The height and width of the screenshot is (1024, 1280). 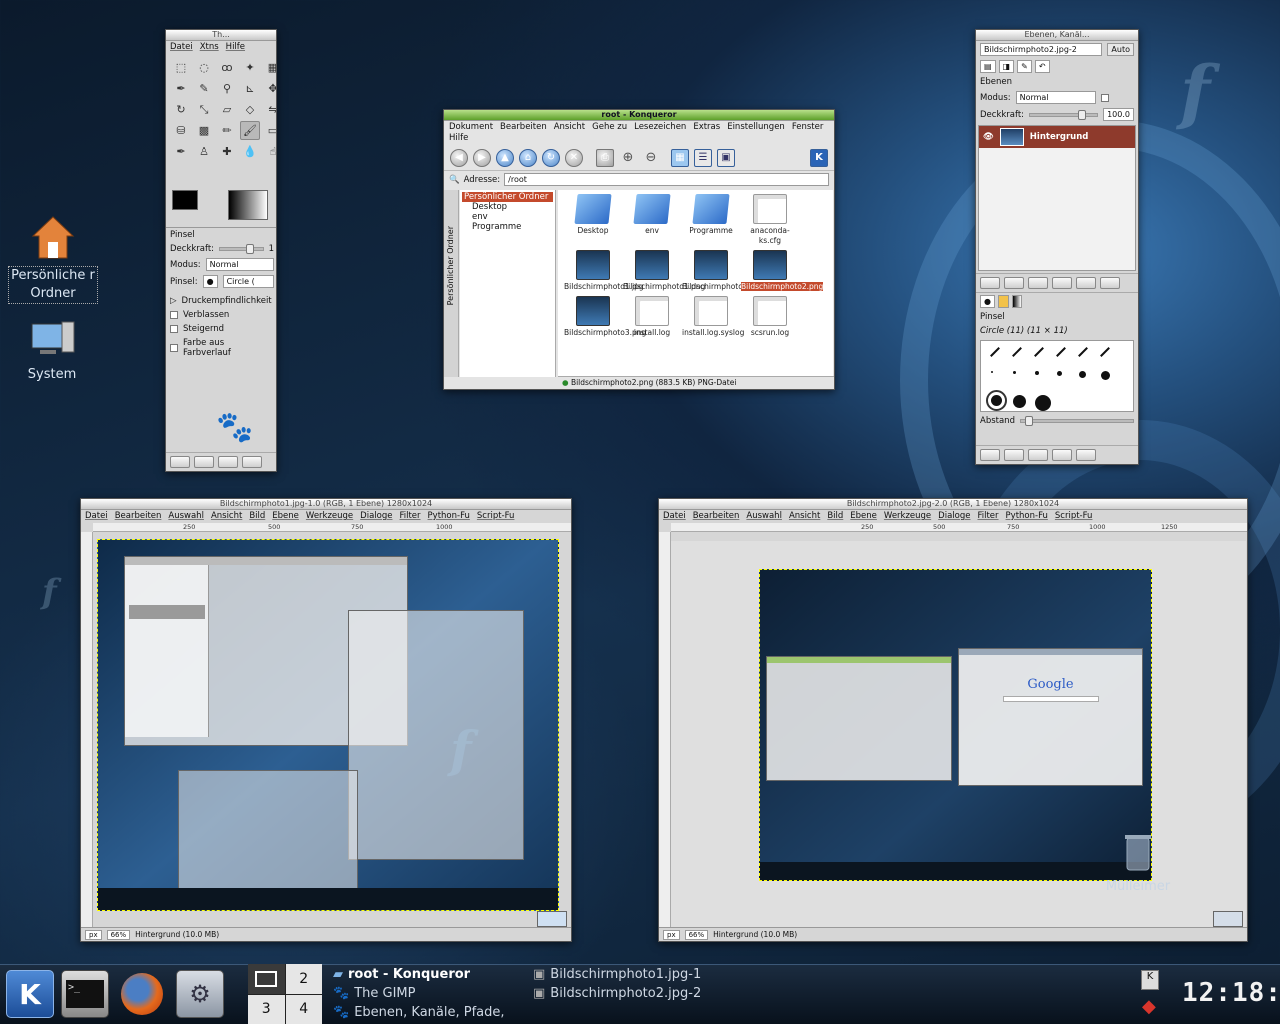 I want to click on file-item: env, so click(x=652, y=220).